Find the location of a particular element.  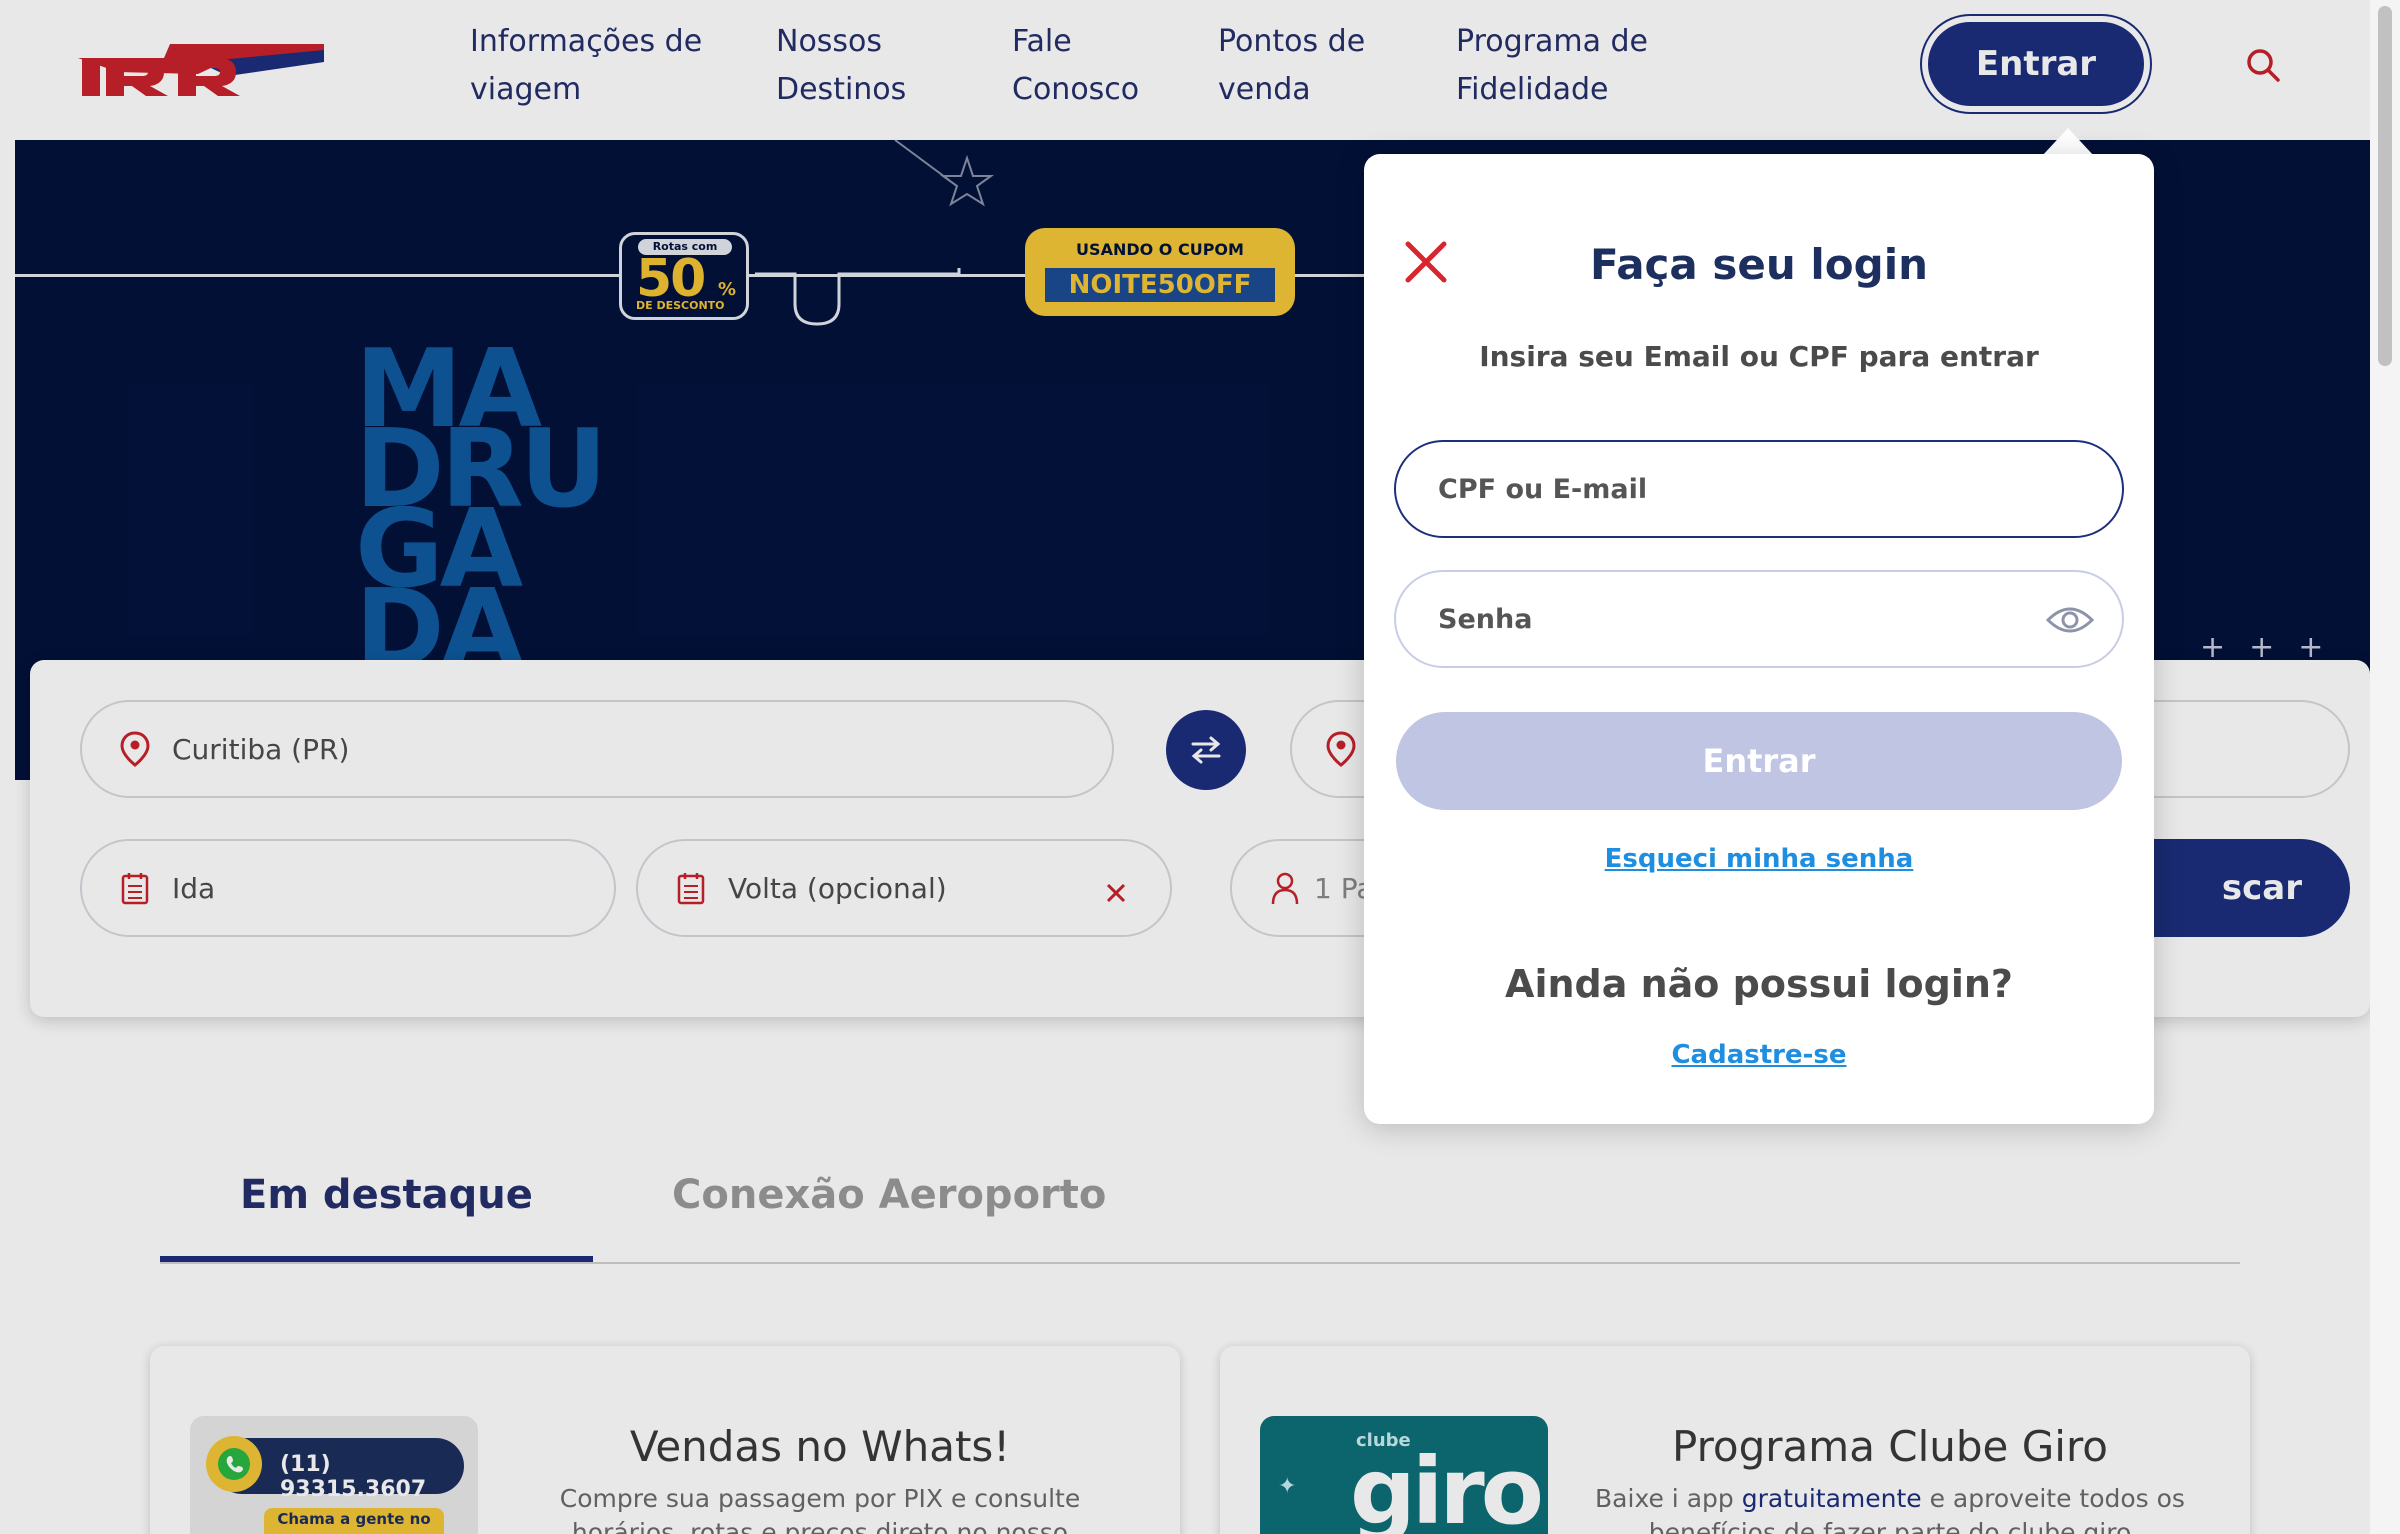

forgot-password-container: Esqueci minha senha is located at coordinates (1759, 859).